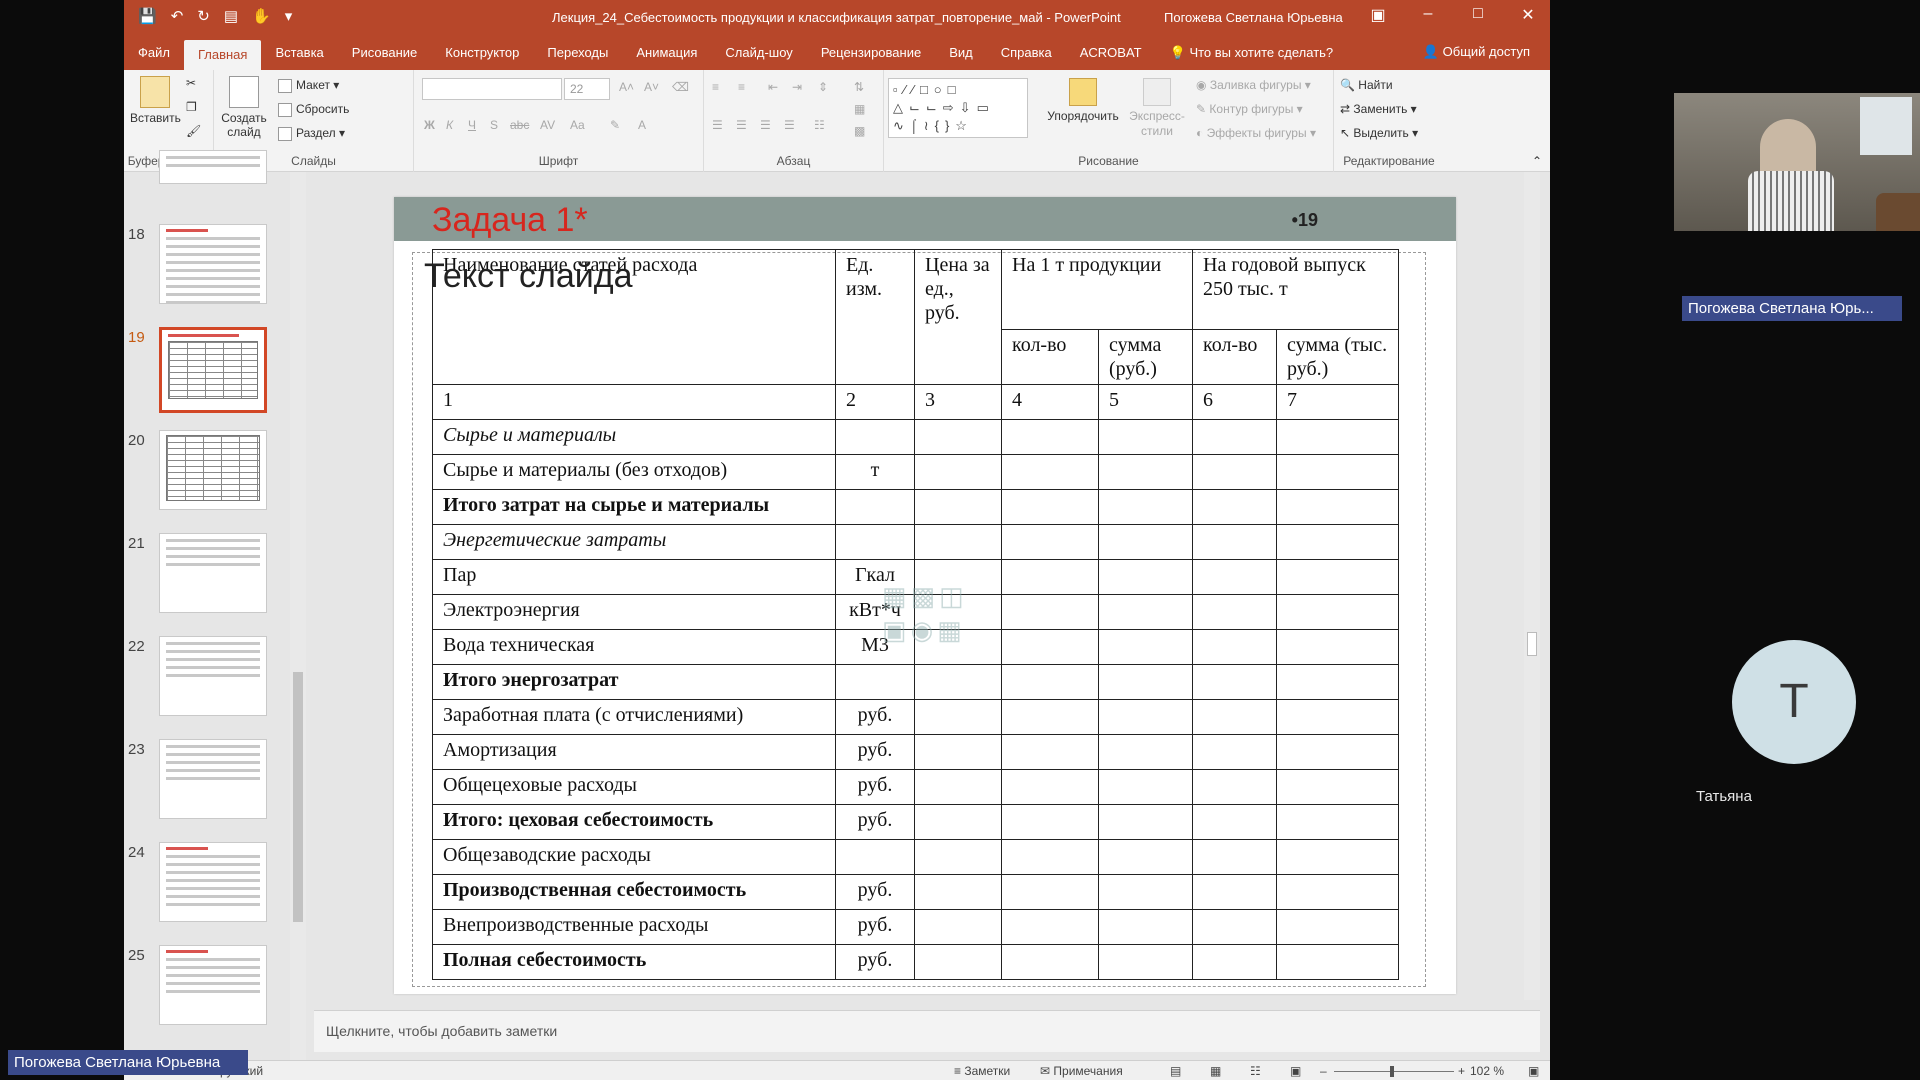 The image size is (1920, 1080). I want to click on touch-mode-icon: ✋, so click(261, 17).